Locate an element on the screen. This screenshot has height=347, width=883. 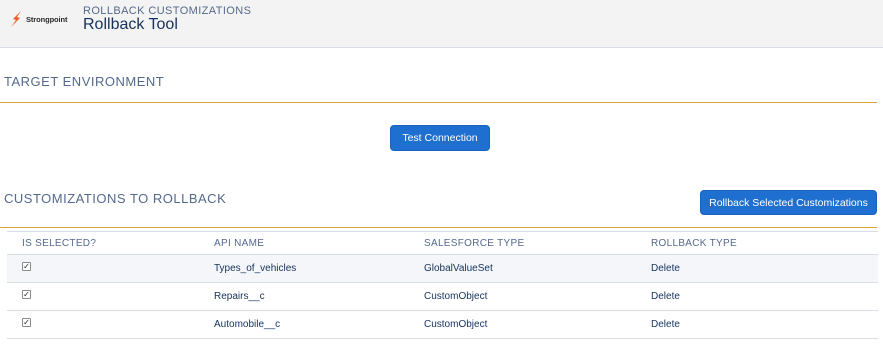
column-header-rollback-type: ROLLBACK TYPE is located at coordinates (694, 243).